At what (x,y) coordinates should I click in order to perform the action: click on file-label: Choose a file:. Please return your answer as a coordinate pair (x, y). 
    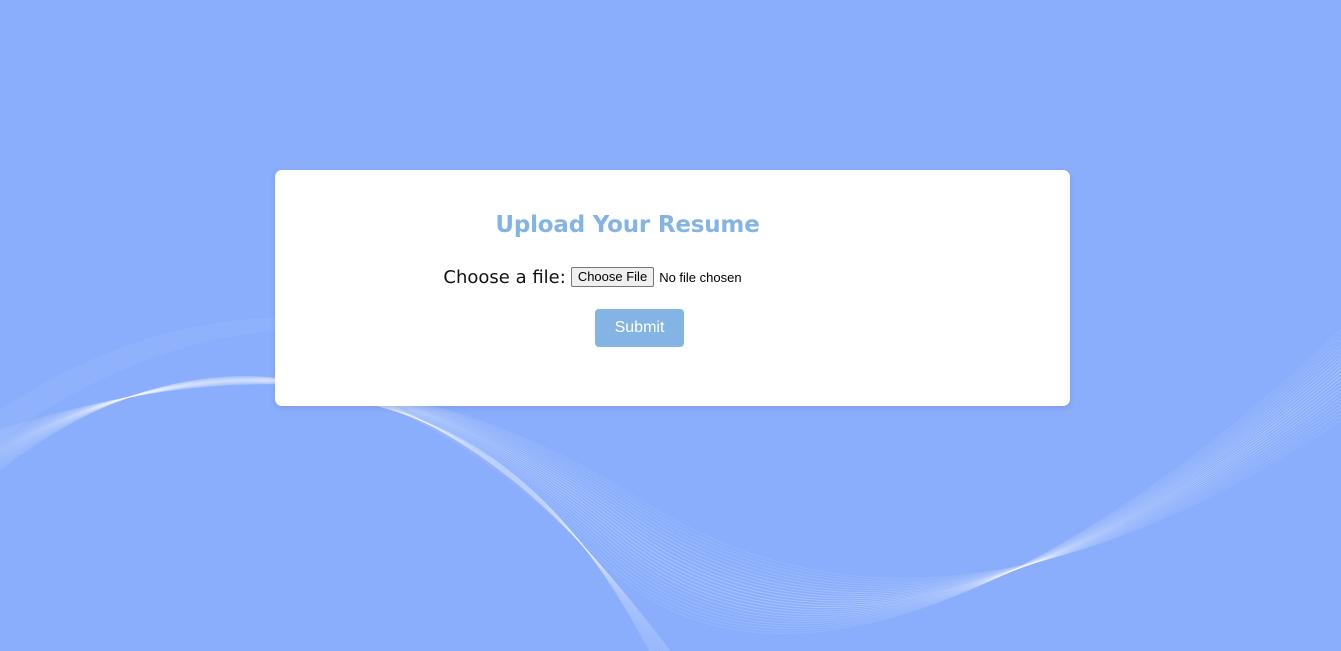
    Looking at the image, I should click on (504, 277).